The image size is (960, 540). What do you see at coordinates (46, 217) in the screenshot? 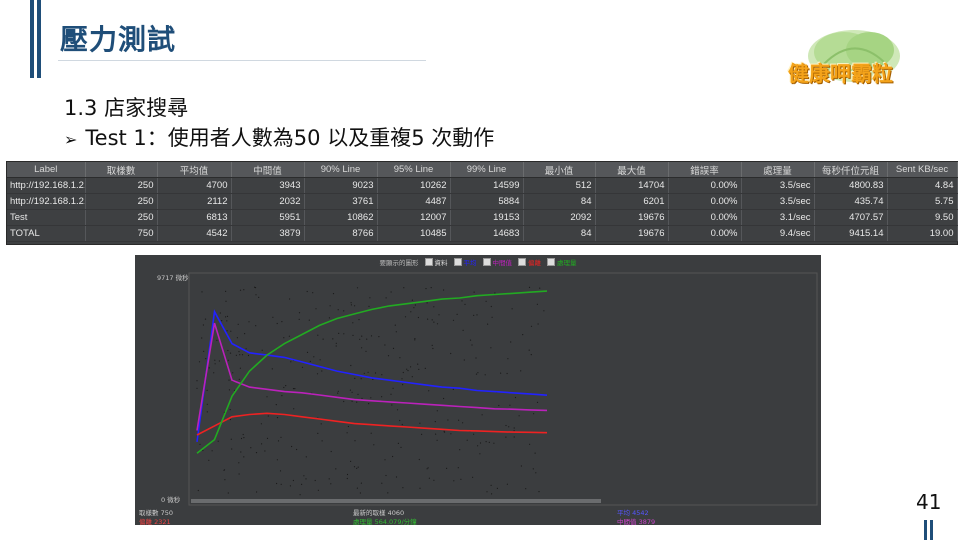
I see `table-cell: Test` at bounding box center [46, 217].